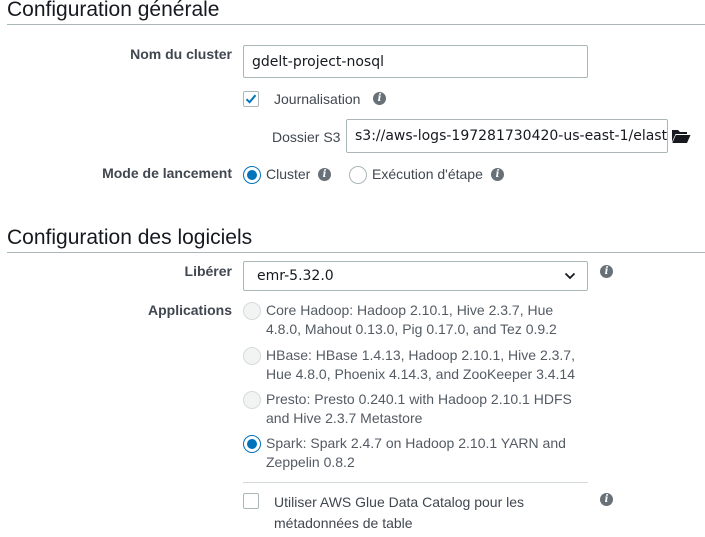 The height and width of the screenshot is (537, 705). Describe the element at coordinates (317, 99) in the screenshot. I see `logging-label: Journalisation` at that location.